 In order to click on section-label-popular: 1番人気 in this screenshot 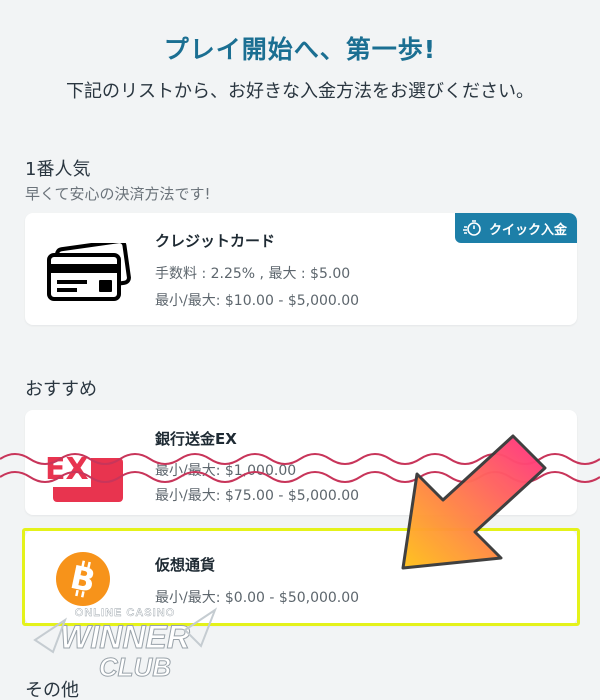, I will do `click(58, 169)`.